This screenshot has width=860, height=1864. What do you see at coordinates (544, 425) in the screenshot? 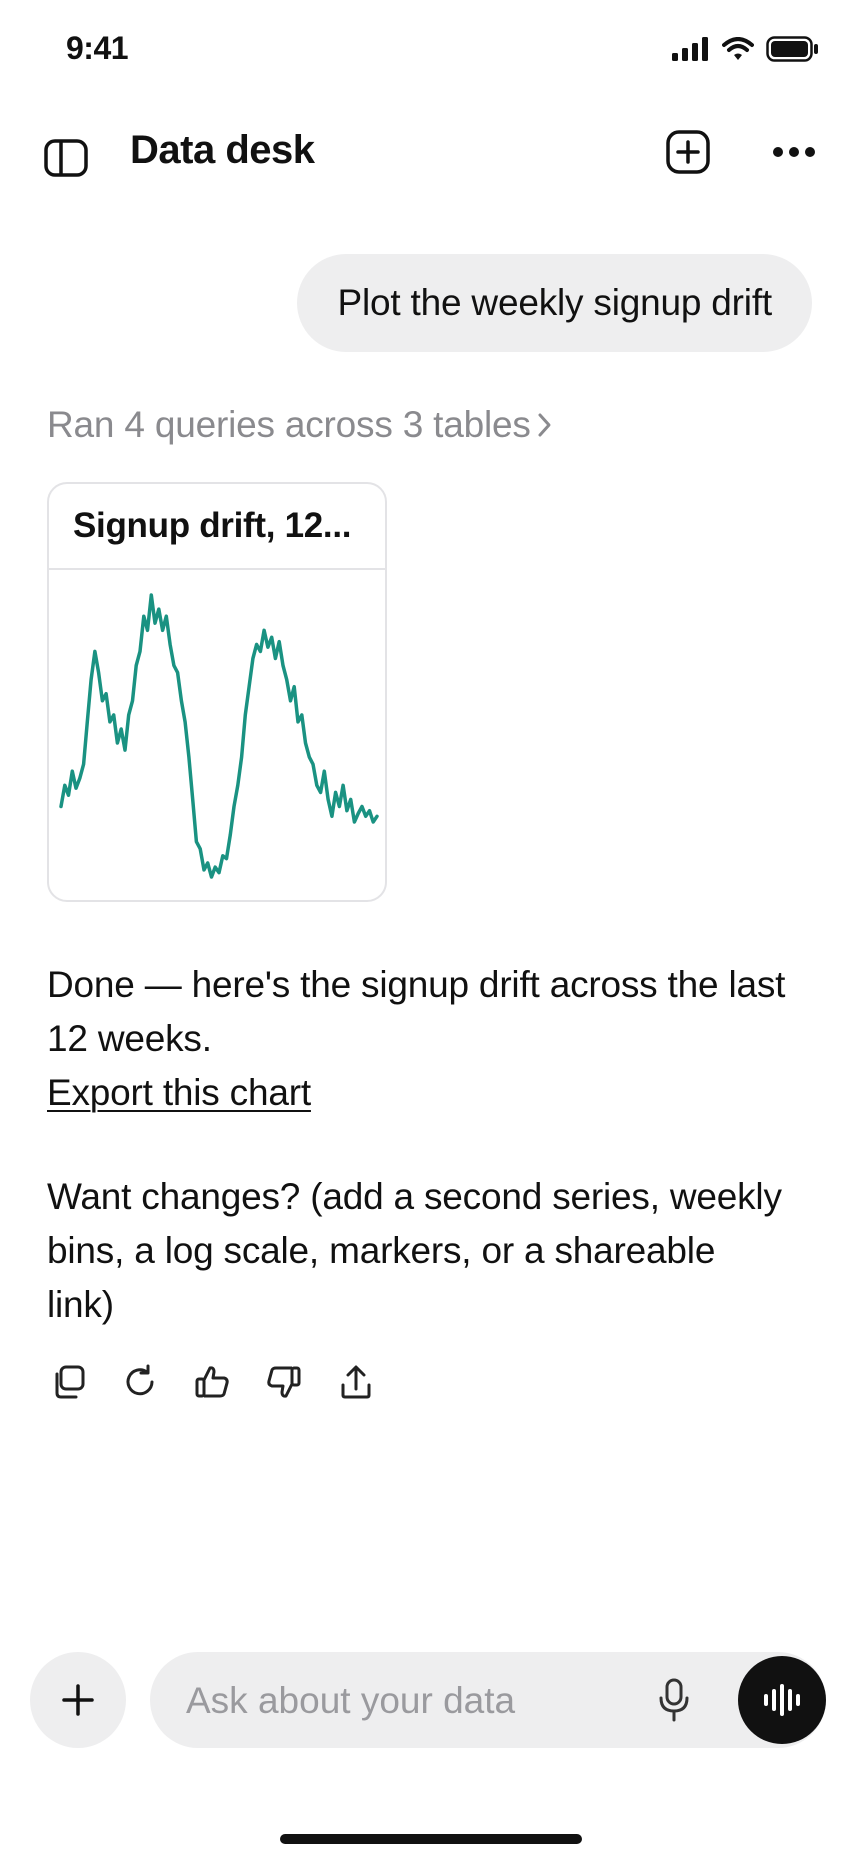
I see `chevron-right-icon` at bounding box center [544, 425].